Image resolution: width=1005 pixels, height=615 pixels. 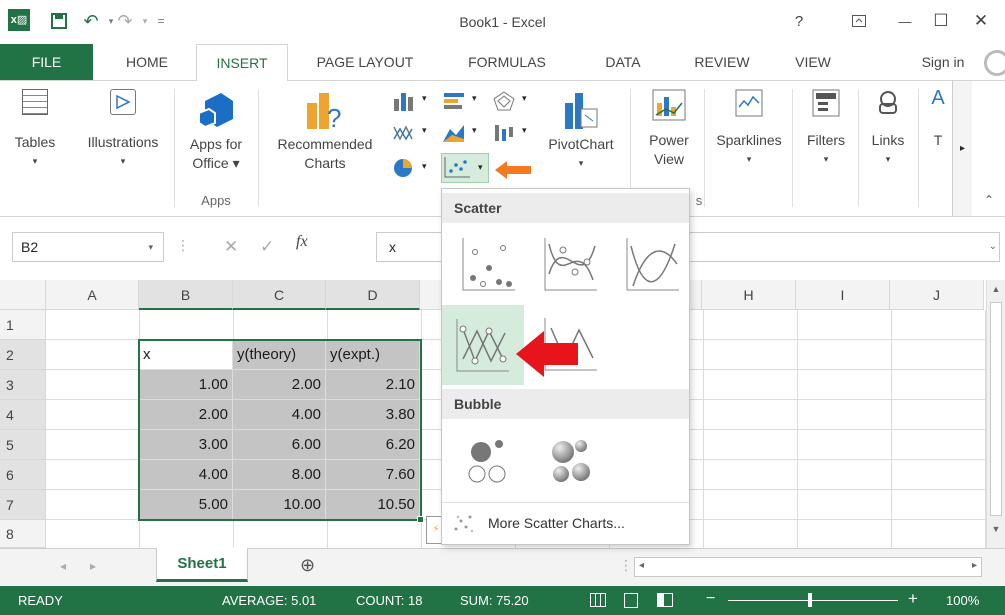 What do you see at coordinates (993, 247) in the screenshot?
I see `expand-formula-bar-icon: ⌄` at bounding box center [993, 247].